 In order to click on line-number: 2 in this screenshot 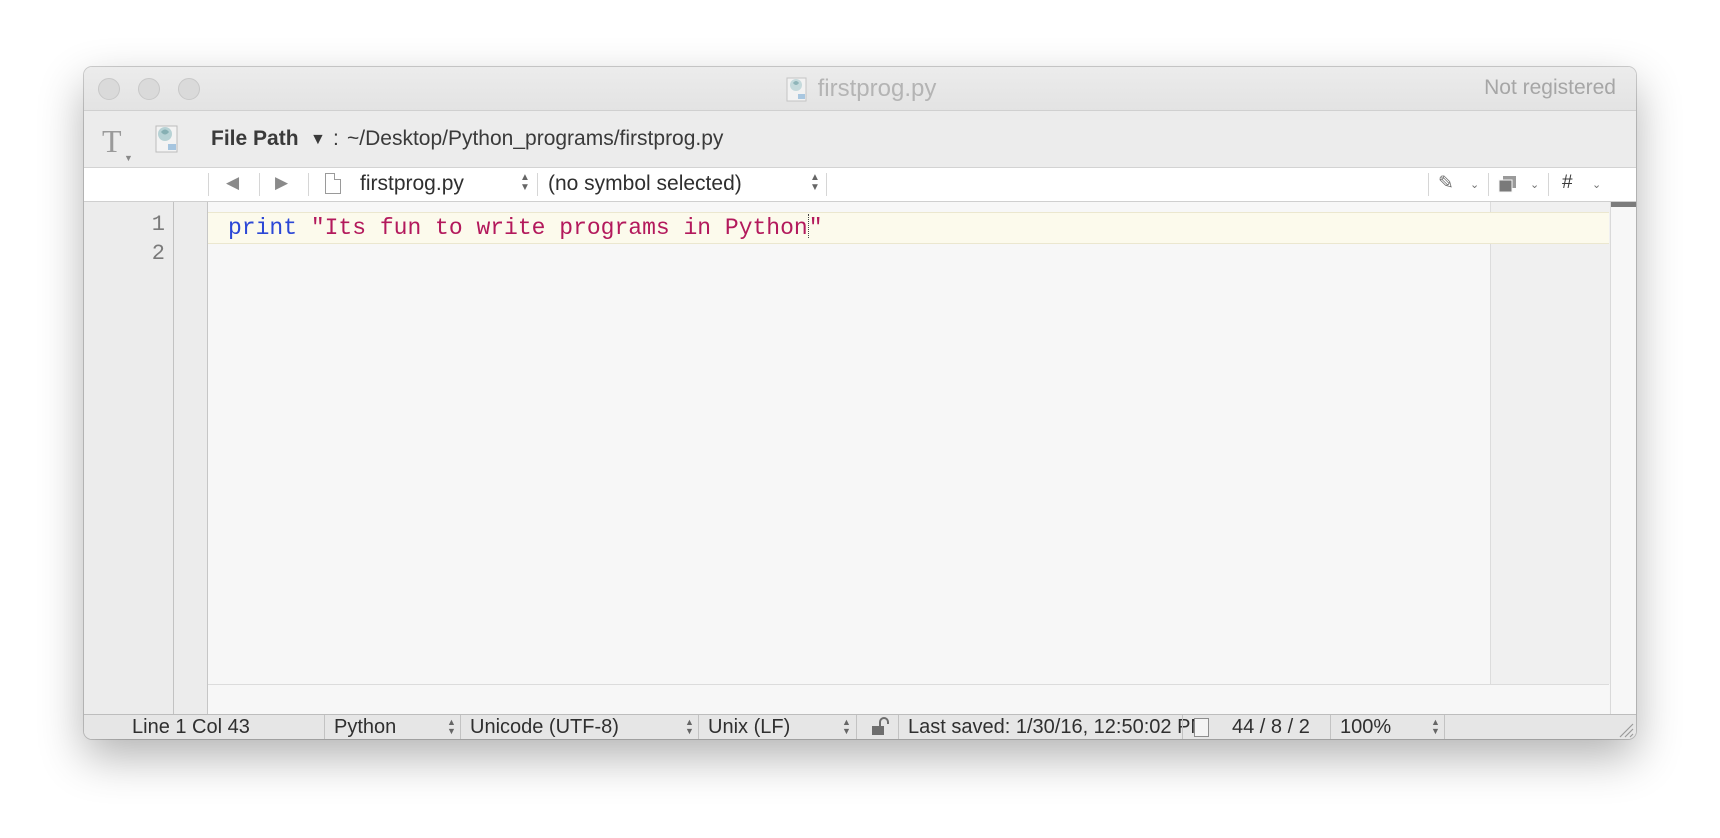, I will do `click(158, 253)`.